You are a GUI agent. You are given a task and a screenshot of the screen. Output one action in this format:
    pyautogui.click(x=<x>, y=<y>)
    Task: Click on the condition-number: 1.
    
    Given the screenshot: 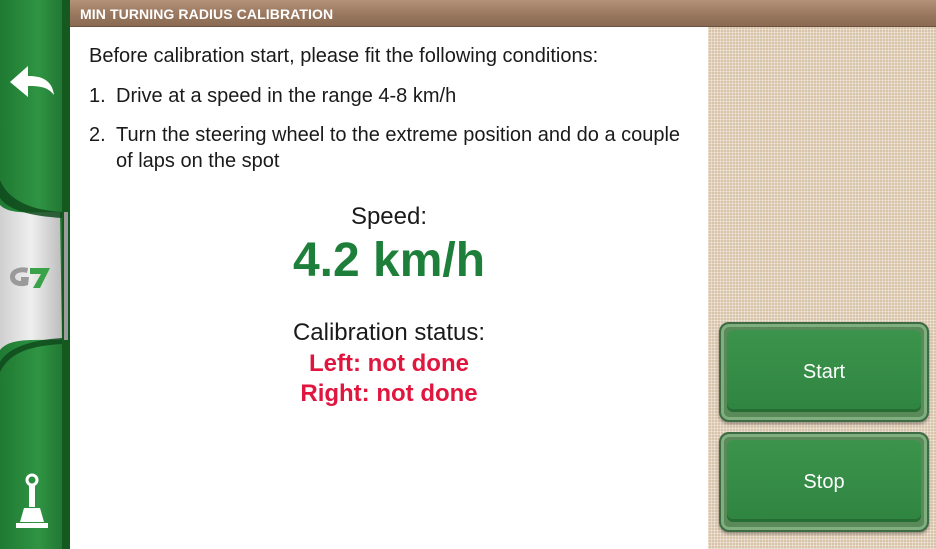 What is the action you would take?
    pyautogui.click(x=97, y=96)
    